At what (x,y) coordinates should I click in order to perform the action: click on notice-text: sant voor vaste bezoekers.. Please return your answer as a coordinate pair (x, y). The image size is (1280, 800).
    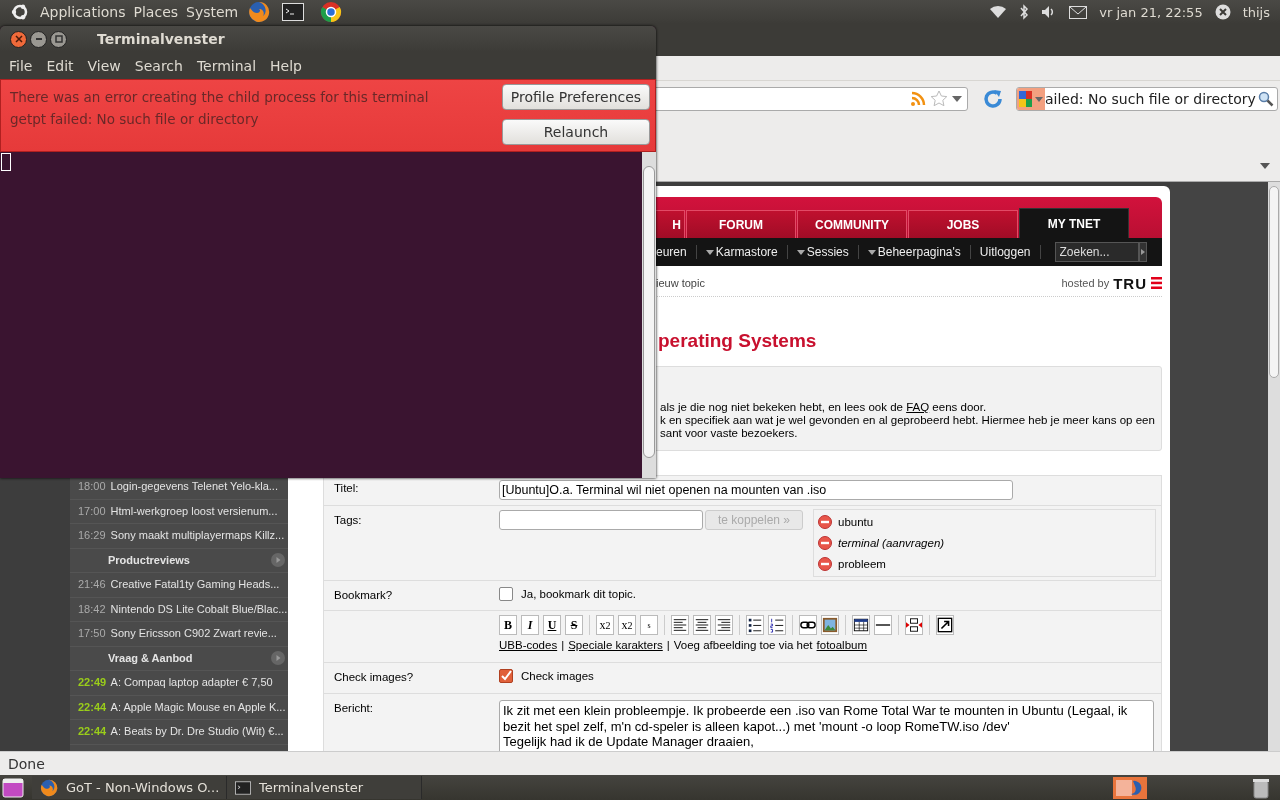
    Looking at the image, I should click on (729, 433).